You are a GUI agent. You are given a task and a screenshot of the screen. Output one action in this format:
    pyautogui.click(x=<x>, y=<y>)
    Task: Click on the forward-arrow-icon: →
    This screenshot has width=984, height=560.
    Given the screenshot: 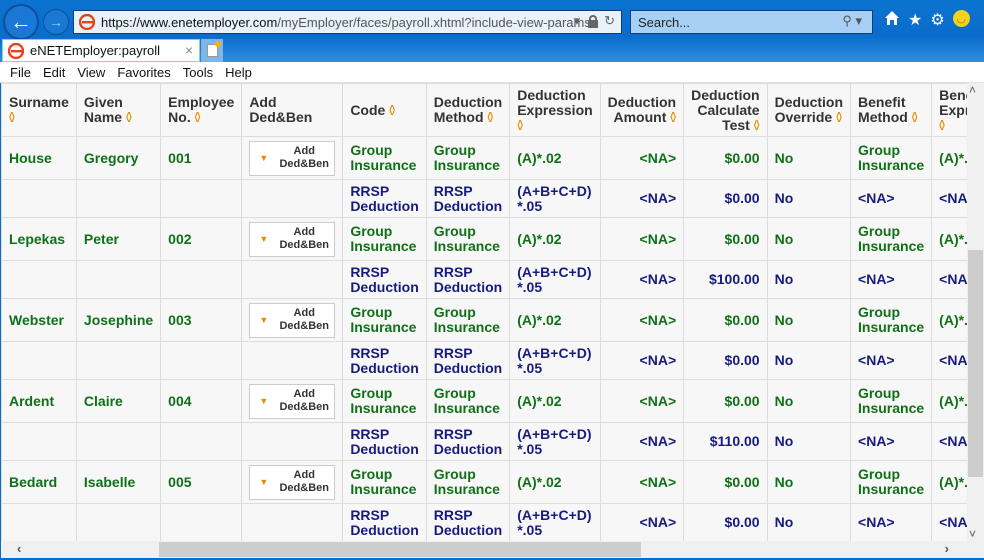 What is the action you would take?
    pyautogui.click(x=56, y=22)
    